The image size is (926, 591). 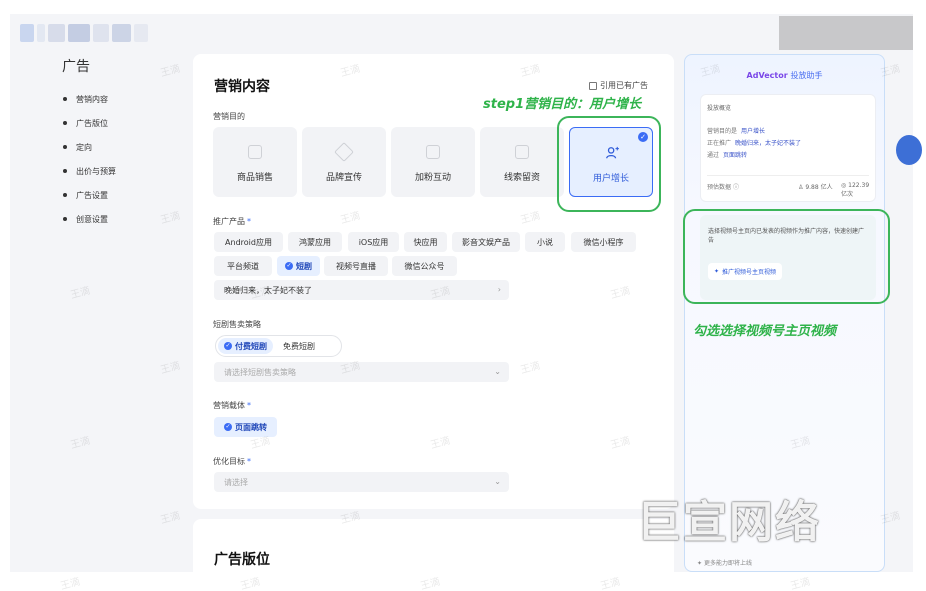 I want to click on floating-assistant-icon, so click(x=909, y=150).